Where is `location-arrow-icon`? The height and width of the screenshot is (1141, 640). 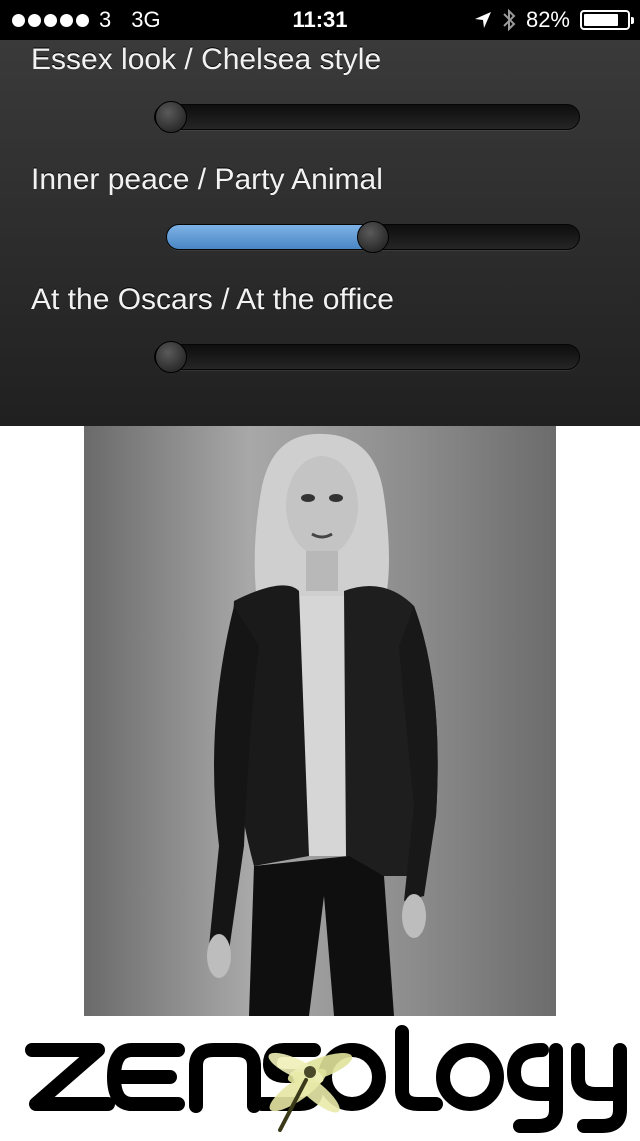 location-arrow-icon is located at coordinates (482, 20).